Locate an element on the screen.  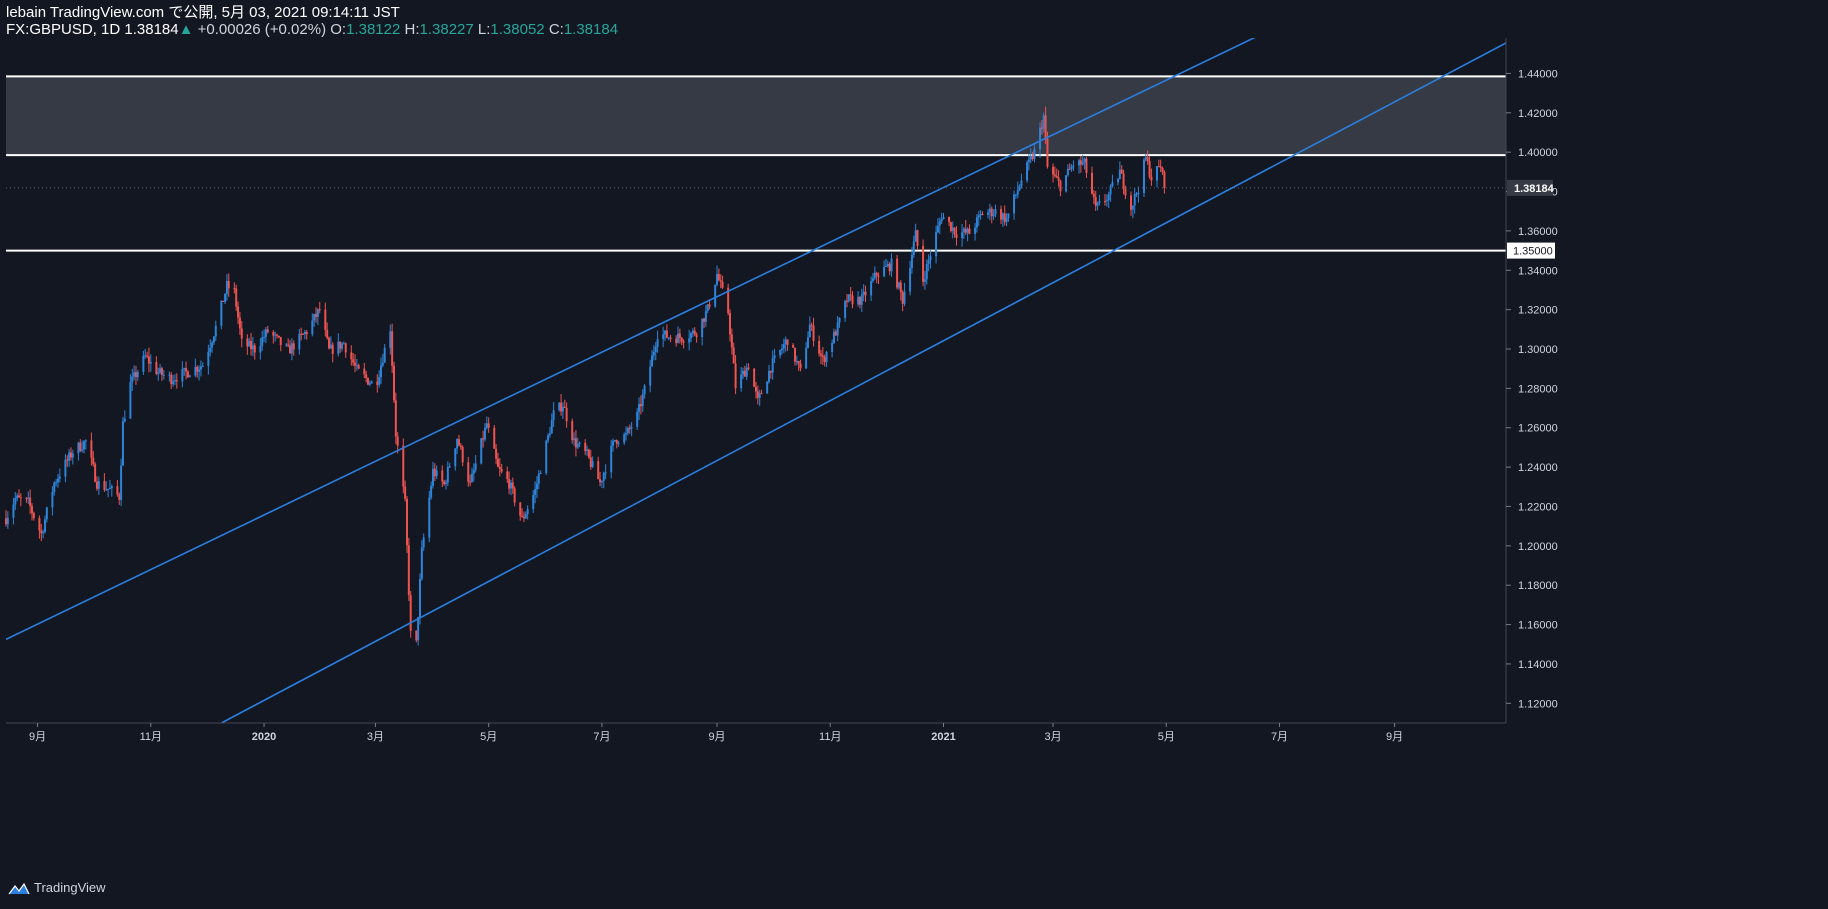
price-tick-label: 1.40000 is located at coordinates (1538, 153).